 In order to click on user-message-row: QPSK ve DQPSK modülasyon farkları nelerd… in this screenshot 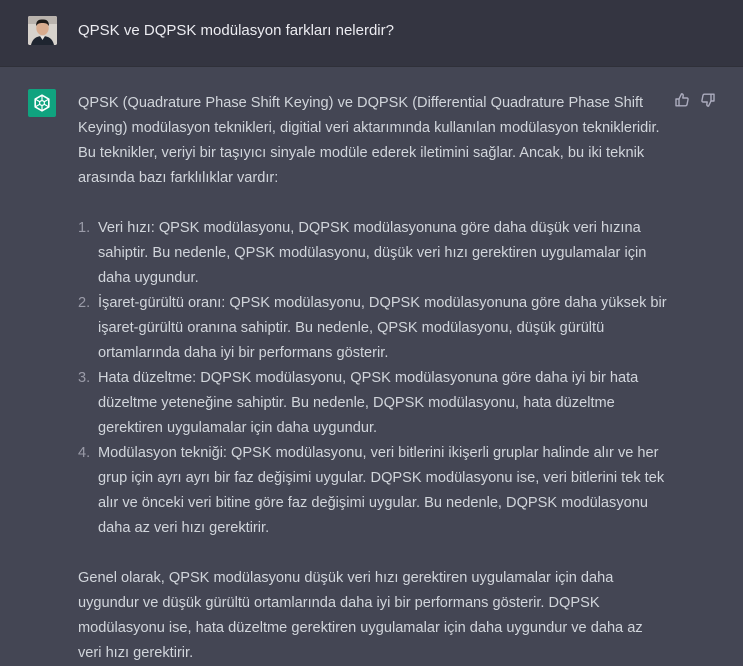, I will do `click(371, 33)`.